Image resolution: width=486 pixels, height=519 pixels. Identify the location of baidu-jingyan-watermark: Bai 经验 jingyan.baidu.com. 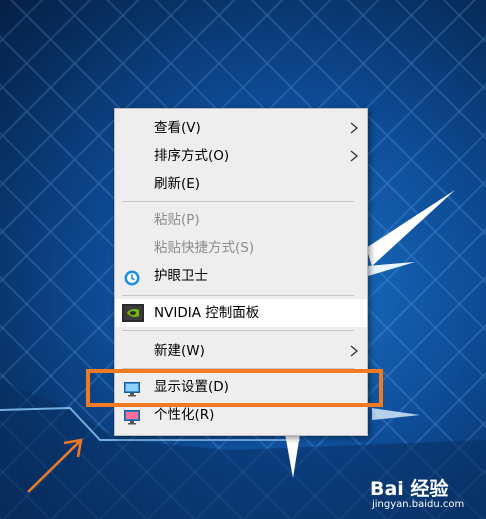
(424, 495).